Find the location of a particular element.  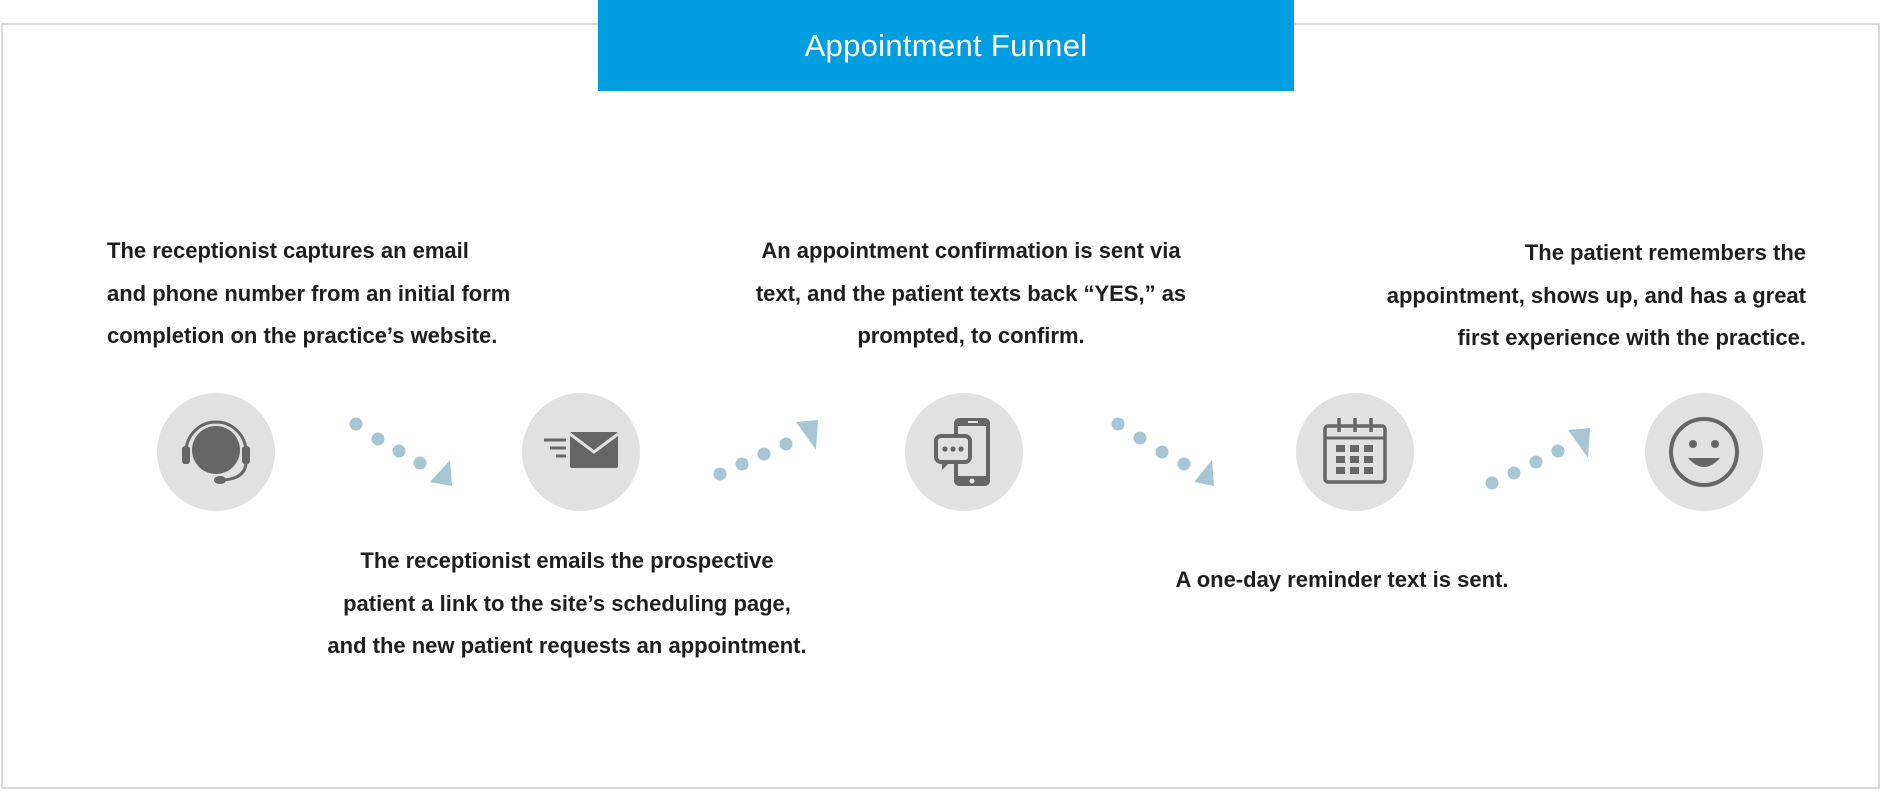

smiley-icon-circle is located at coordinates (1704, 452).